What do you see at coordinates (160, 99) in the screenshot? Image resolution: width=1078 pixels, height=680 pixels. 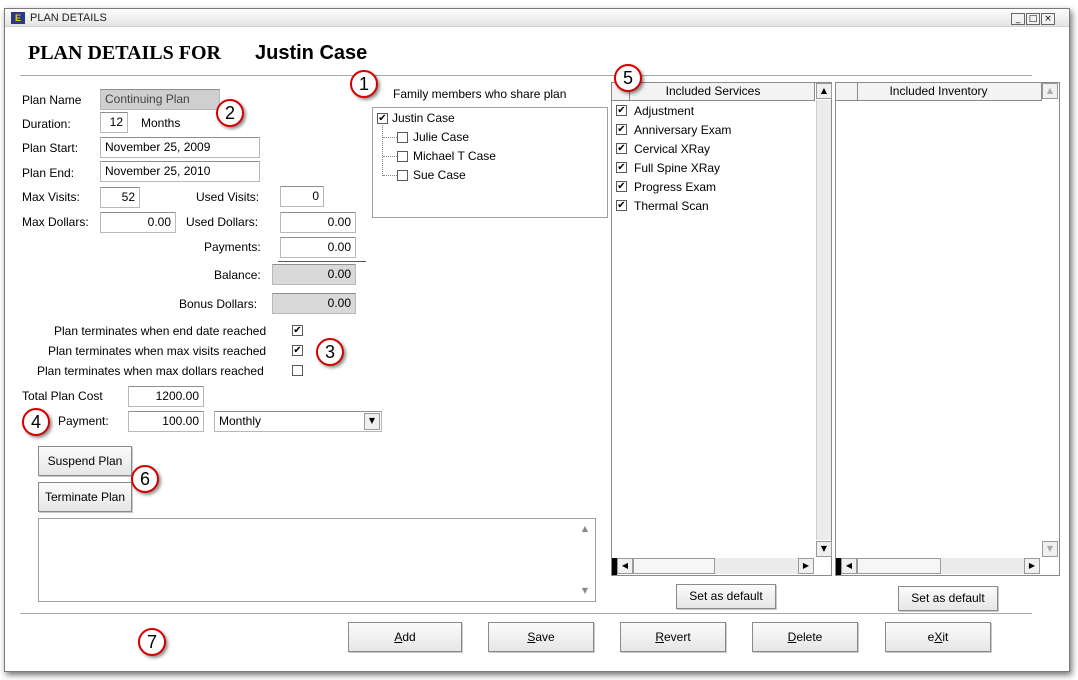 I see `plan-name-field: Continuing Plan` at bounding box center [160, 99].